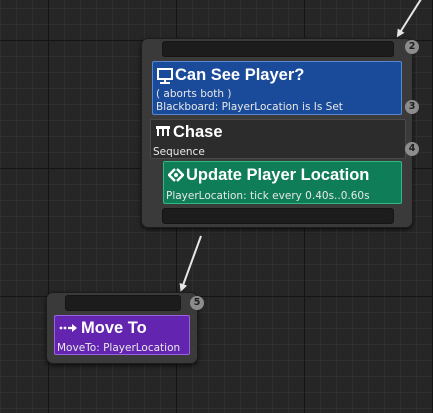  Describe the element at coordinates (163, 132) in the screenshot. I see `sequence-icon` at that location.